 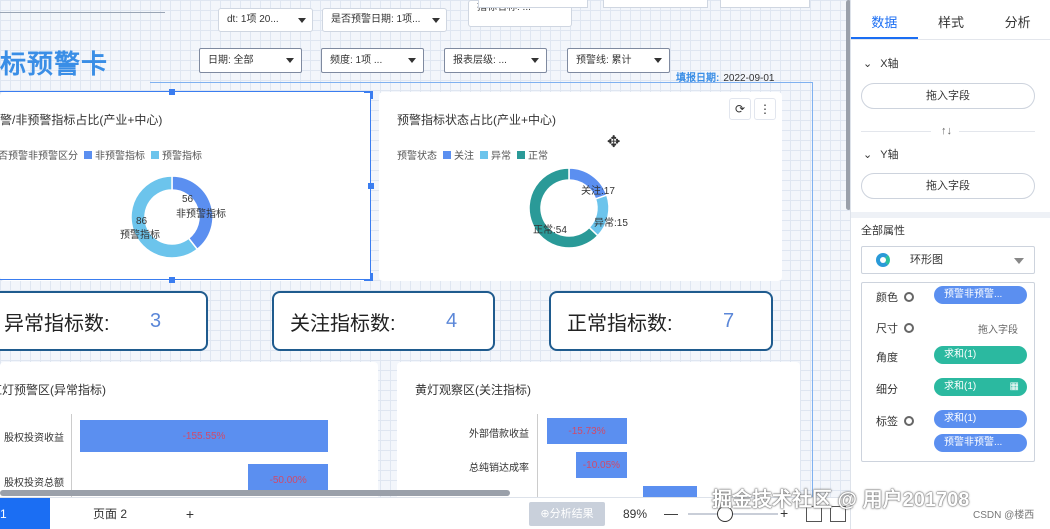 What do you see at coordinates (618, 60) in the screenshot?
I see `filter-warning-line: 预警线: 累计` at bounding box center [618, 60].